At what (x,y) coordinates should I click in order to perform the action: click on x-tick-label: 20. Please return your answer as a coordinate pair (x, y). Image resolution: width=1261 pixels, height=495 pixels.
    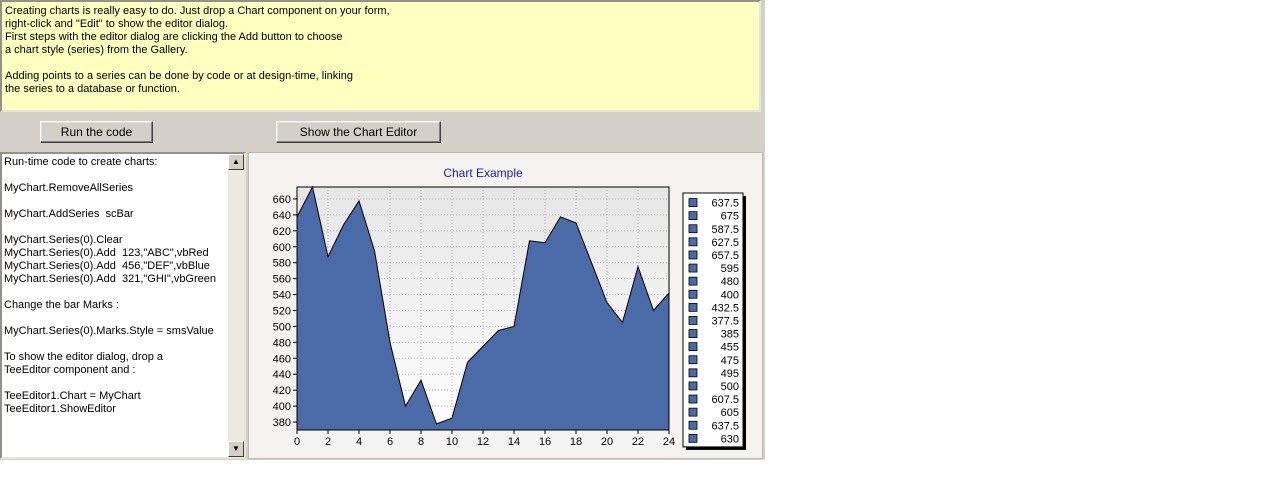
    Looking at the image, I should click on (607, 442).